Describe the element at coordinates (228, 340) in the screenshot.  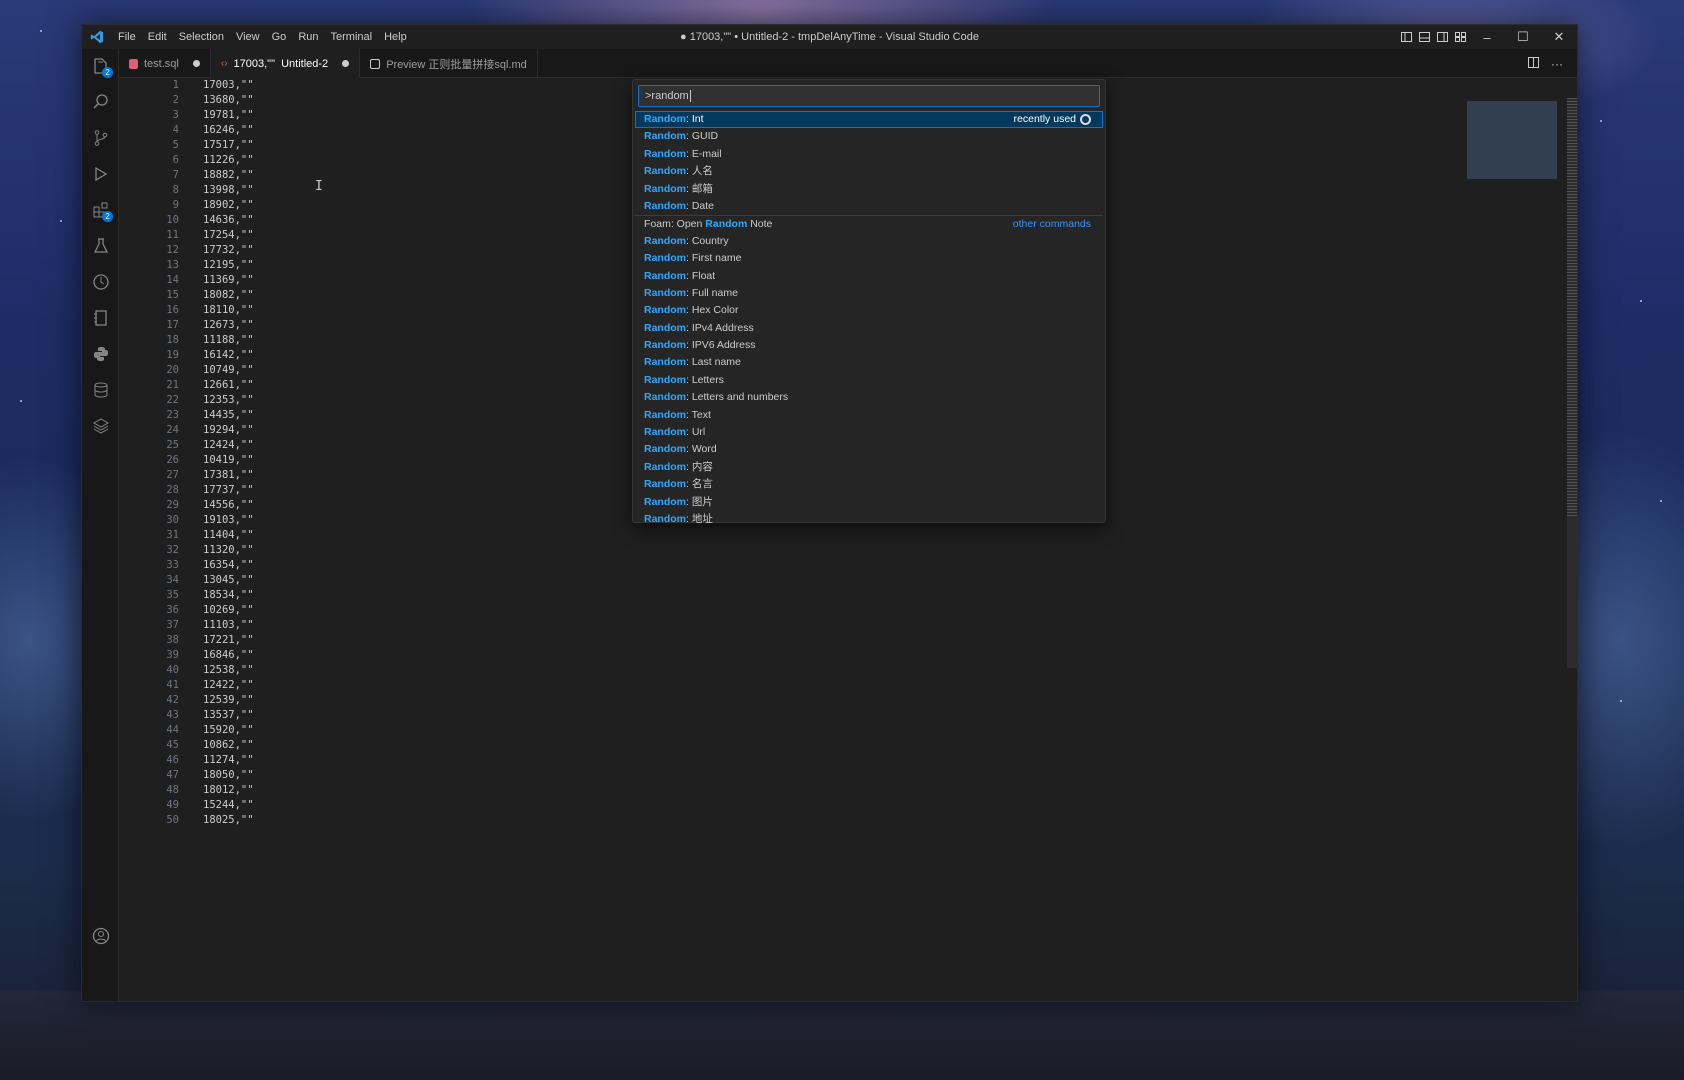
I see `code-line: 11188,""` at that location.